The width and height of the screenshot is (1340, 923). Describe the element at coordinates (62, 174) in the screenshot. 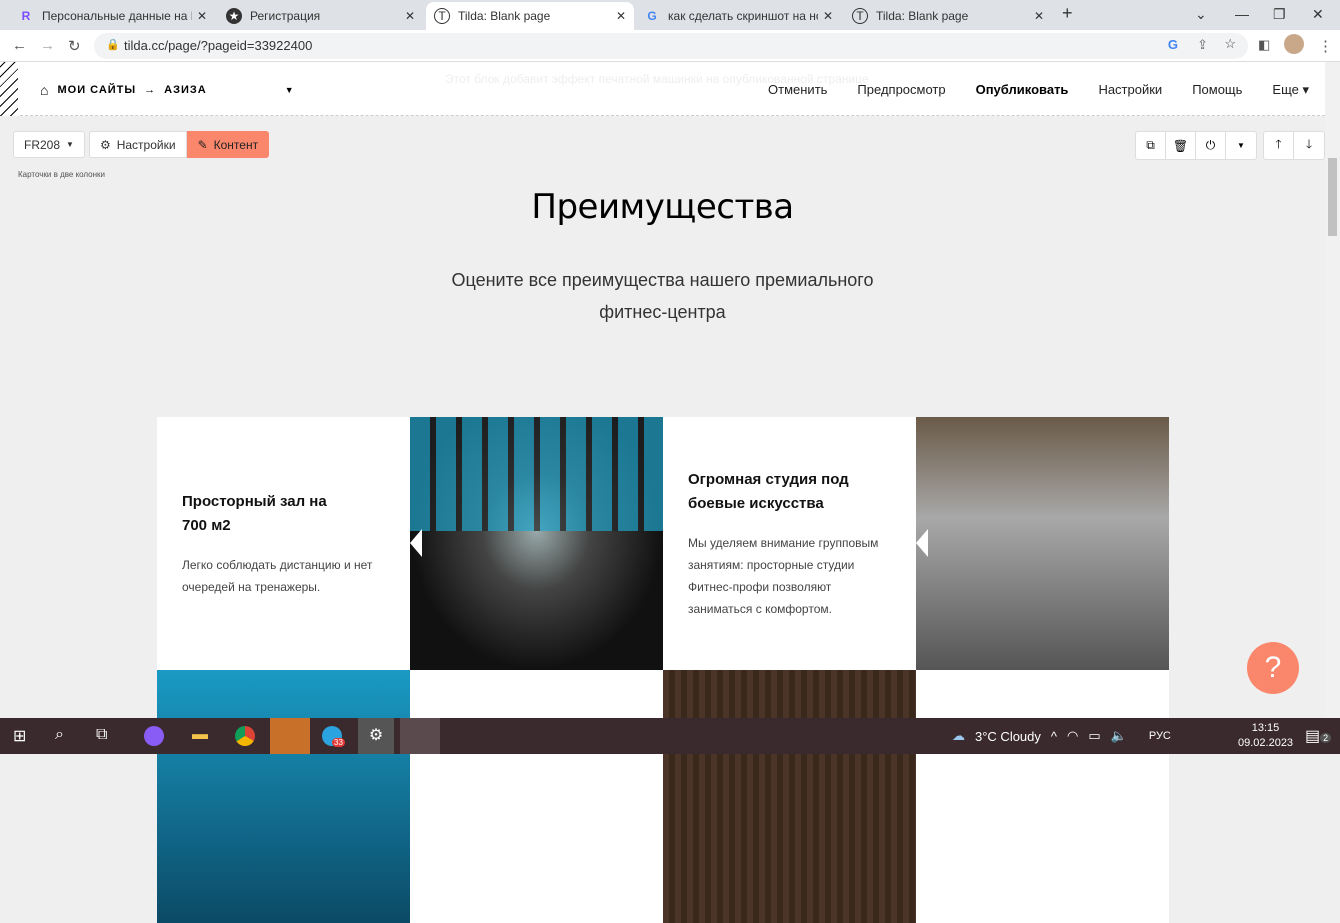

I see `block-name-label: Карточки в две колонки` at that location.